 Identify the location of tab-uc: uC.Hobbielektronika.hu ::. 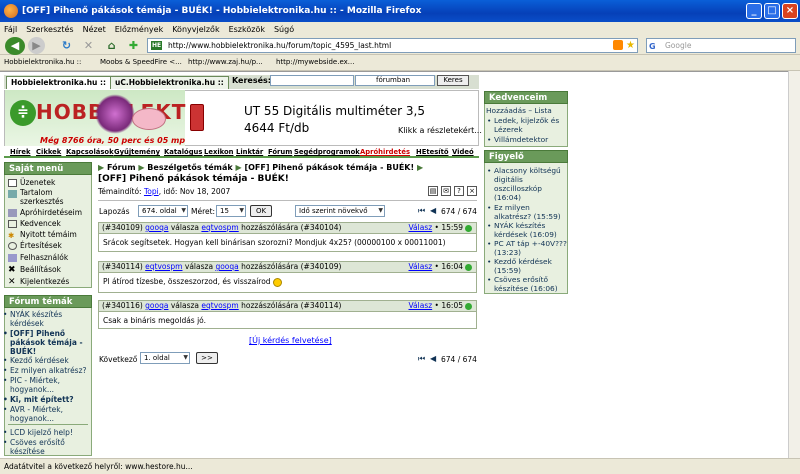
(169, 82).